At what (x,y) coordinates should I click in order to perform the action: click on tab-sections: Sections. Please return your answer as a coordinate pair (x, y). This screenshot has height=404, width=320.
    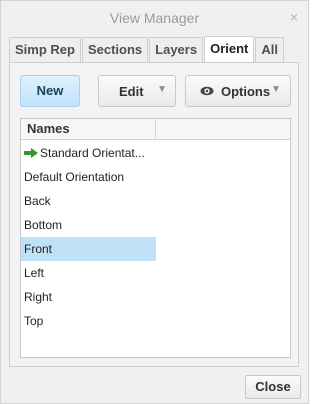
    Looking at the image, I should click on (115, 49).